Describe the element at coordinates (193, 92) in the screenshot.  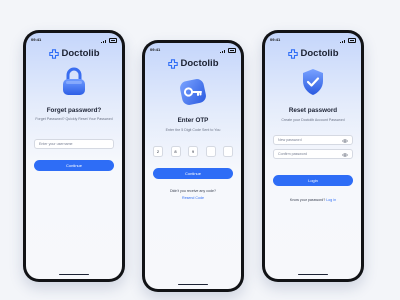
I see `key-icon` at that location.